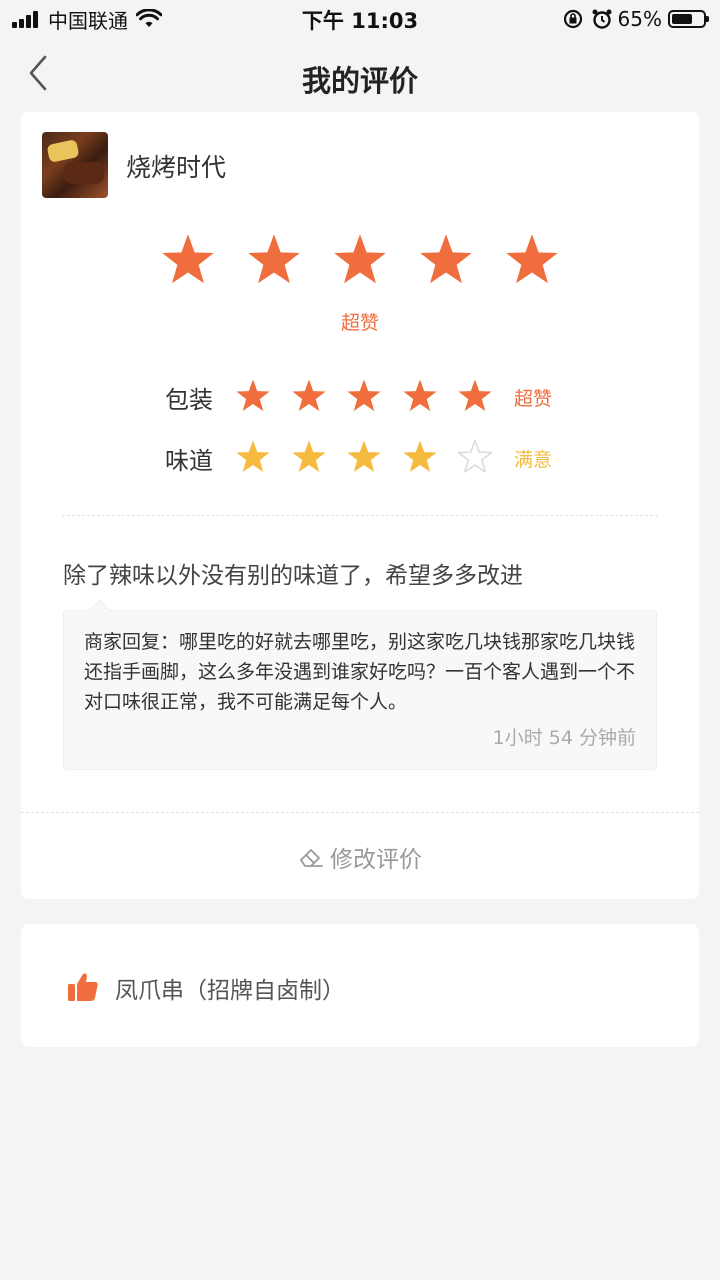  I want to click on status-right: 65%, so click(635, 19).